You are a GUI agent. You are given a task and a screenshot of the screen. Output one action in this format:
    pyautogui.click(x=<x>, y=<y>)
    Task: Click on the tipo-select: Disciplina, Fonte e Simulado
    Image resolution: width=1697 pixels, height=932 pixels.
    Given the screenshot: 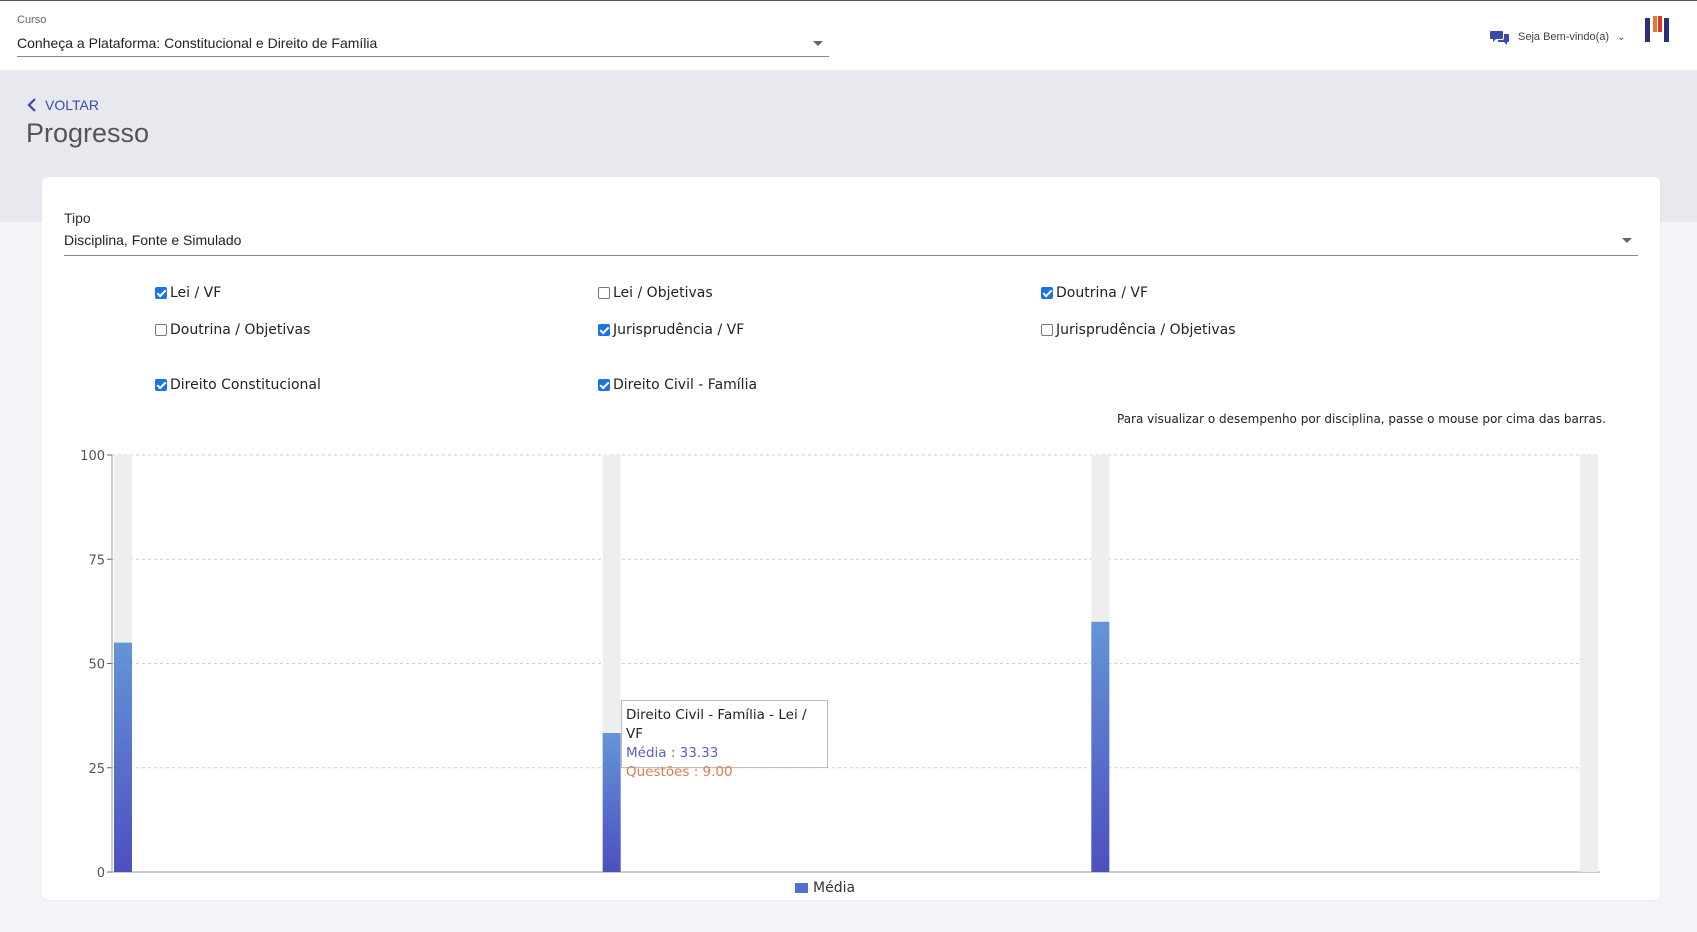 What is the action you would take?
    pyautogui.click(x=851, y=243)
    